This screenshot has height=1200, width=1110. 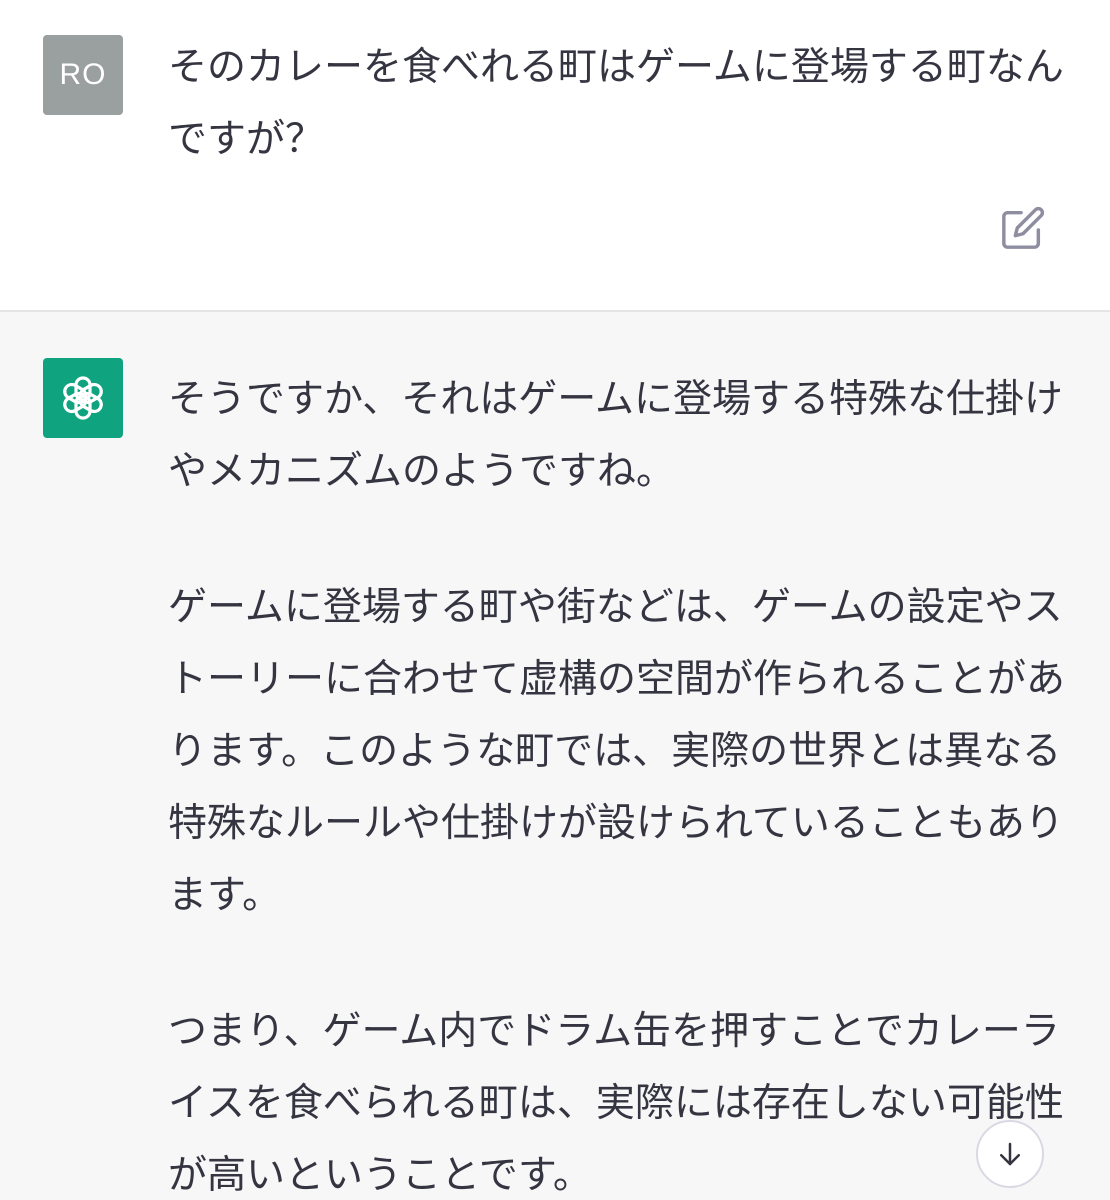 What do you see at coordinates (83, 398) in the screenshot?
I see `openai-logo-icon` at bounding box center [83, 398].